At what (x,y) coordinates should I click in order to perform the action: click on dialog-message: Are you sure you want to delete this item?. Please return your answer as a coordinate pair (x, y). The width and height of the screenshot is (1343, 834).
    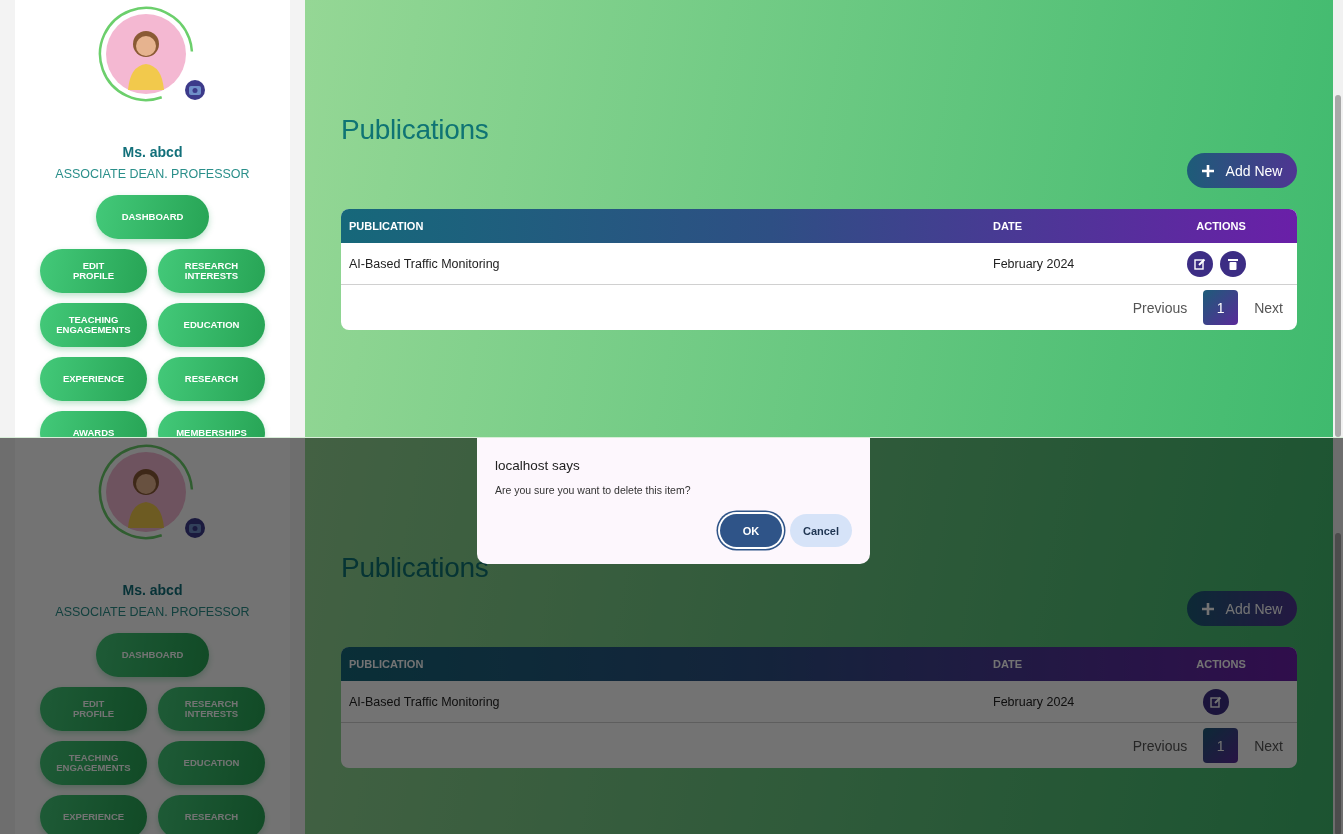
    Looking at the image, I should click on (593, 490).